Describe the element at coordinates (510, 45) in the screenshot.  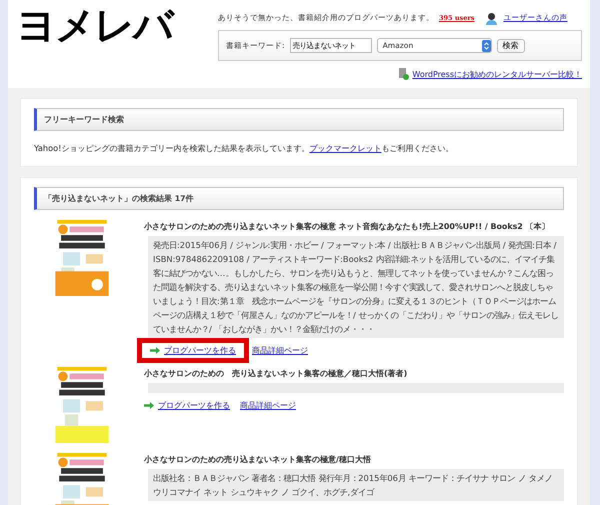
I see `search-button: 検索` at that location.